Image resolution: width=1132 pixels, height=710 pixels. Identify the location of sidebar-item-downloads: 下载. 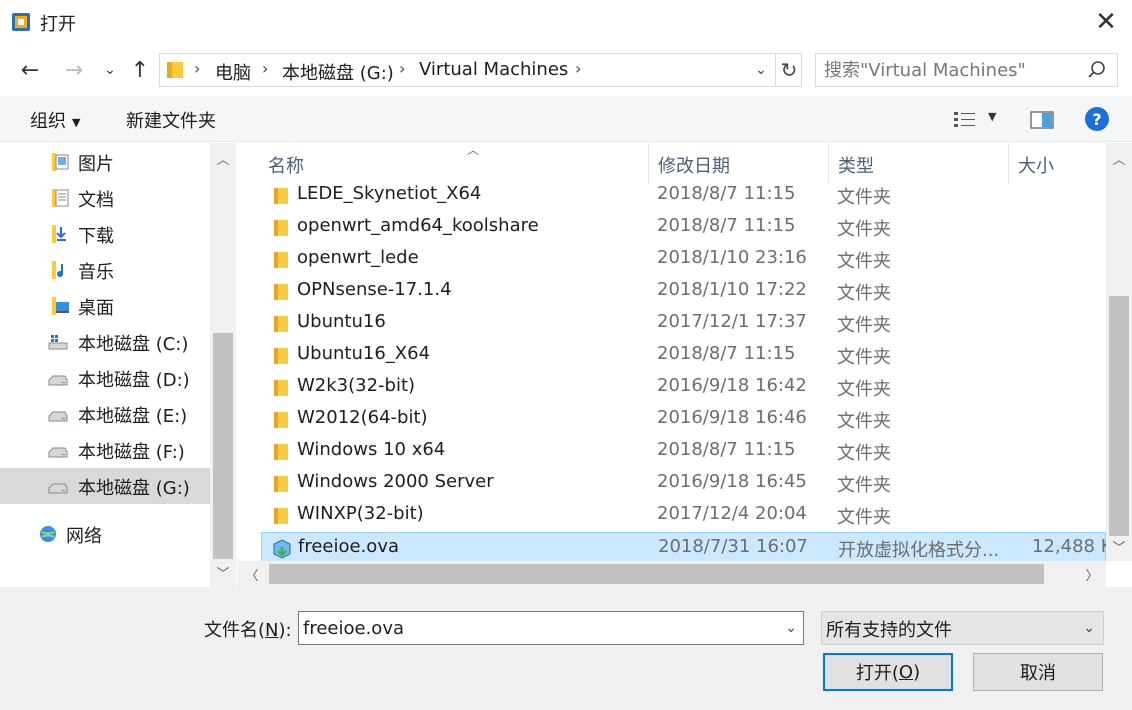
(105, 234).